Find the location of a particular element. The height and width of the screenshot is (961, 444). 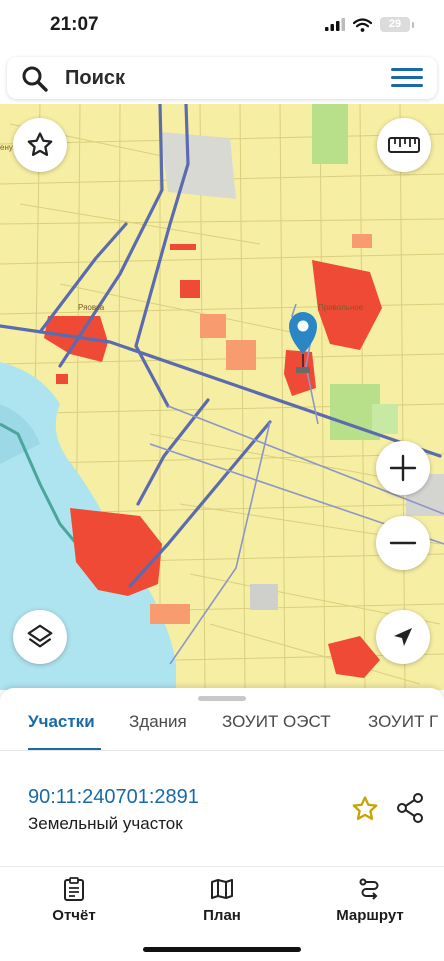

route-icon is located at coordinates (369, 889).